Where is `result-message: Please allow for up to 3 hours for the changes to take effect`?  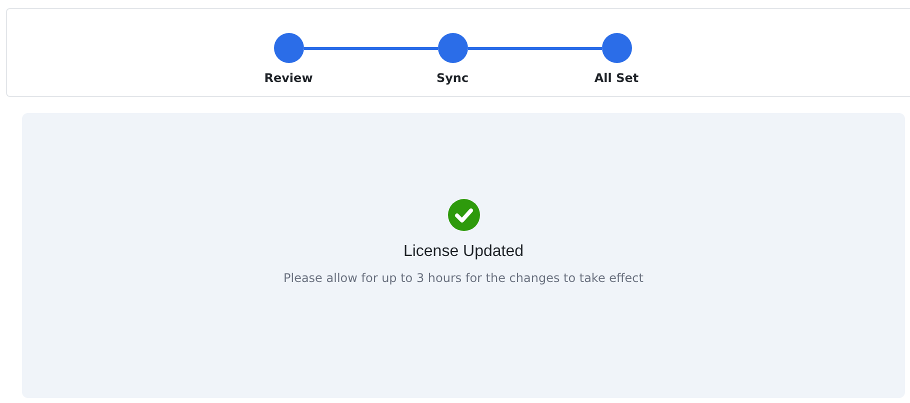
result-message: Please allow for up to 3 hours for the changes to take effect is located at coordinates (464, 278).